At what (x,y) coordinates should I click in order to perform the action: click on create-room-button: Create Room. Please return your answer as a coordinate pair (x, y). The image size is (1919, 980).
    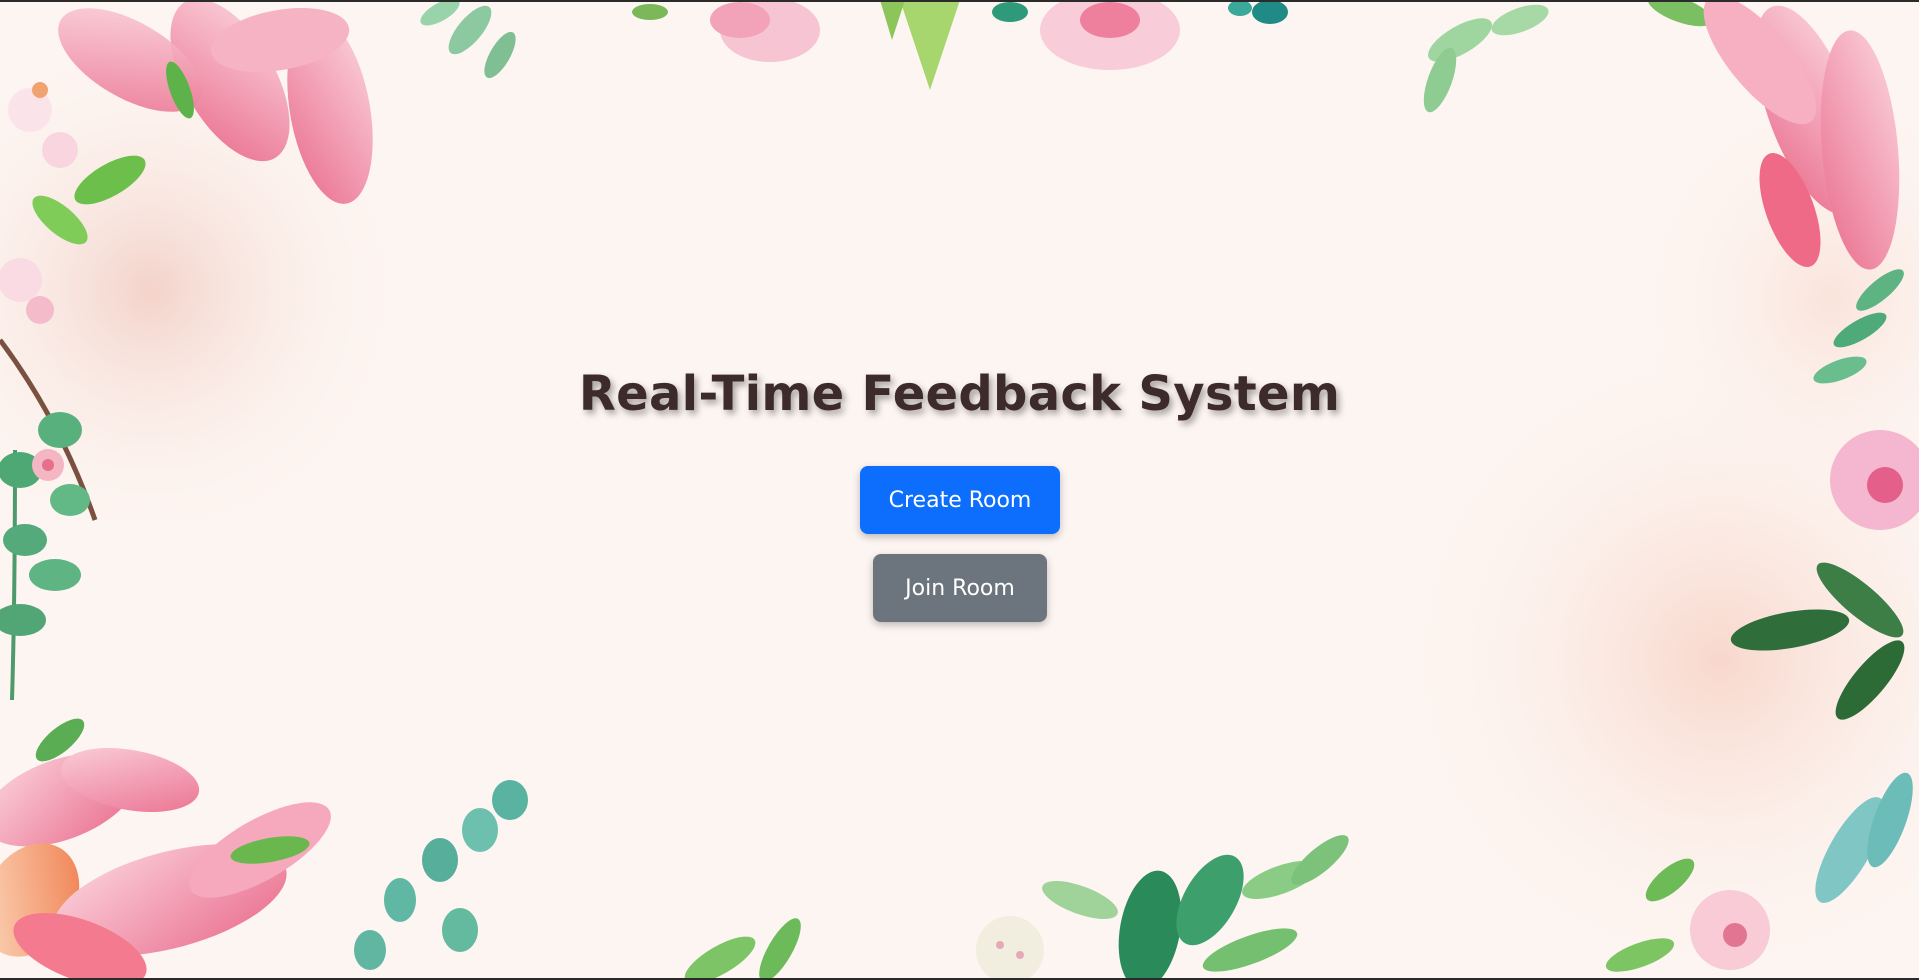
    Looking at the image, I should click on (960, 500).